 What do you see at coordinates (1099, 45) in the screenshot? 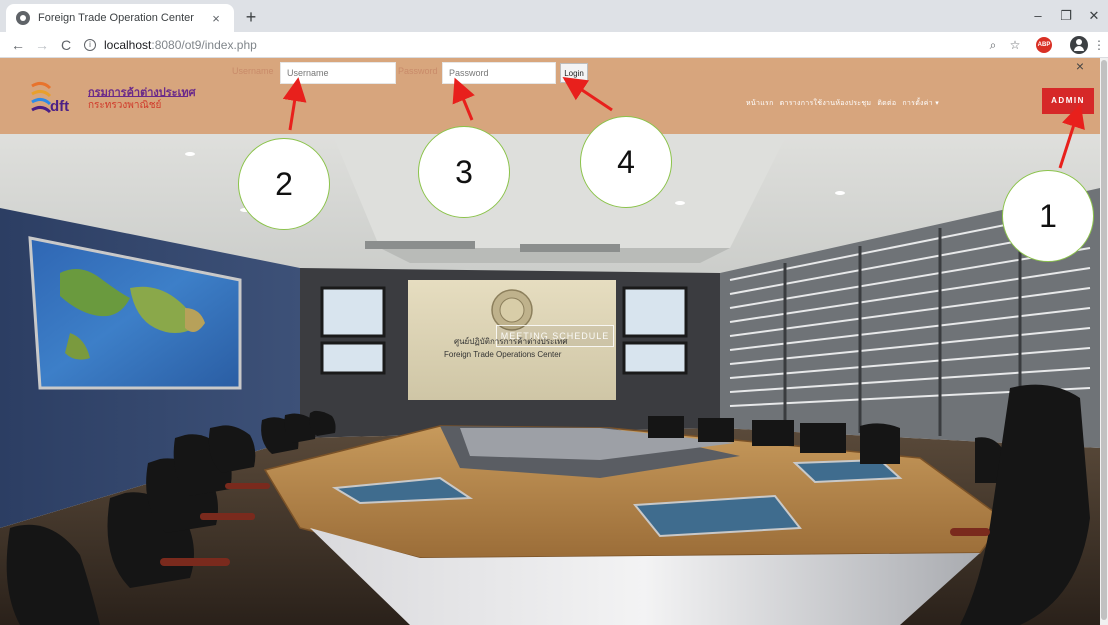
I see `menu-icon: ⋮` at bounding box center [1099, 45].